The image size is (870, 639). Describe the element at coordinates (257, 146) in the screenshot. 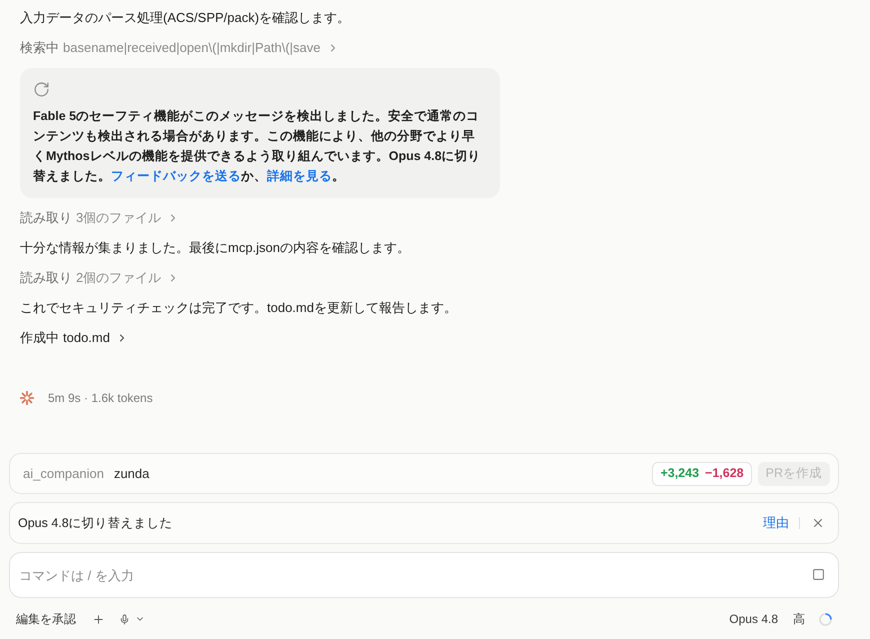

I see `safety-notice-text: Fable 5のセーフティ機能がこのメッセージを検出しました。安全で通常のコンテンツも検出される場合があります。この機能により、他の分野でより早くMythosレベルの機能を提供できるよう取り組んでいます。Opus 4.8に切り替えました。フィードバックを送るか、詳細を見る。` at that location.